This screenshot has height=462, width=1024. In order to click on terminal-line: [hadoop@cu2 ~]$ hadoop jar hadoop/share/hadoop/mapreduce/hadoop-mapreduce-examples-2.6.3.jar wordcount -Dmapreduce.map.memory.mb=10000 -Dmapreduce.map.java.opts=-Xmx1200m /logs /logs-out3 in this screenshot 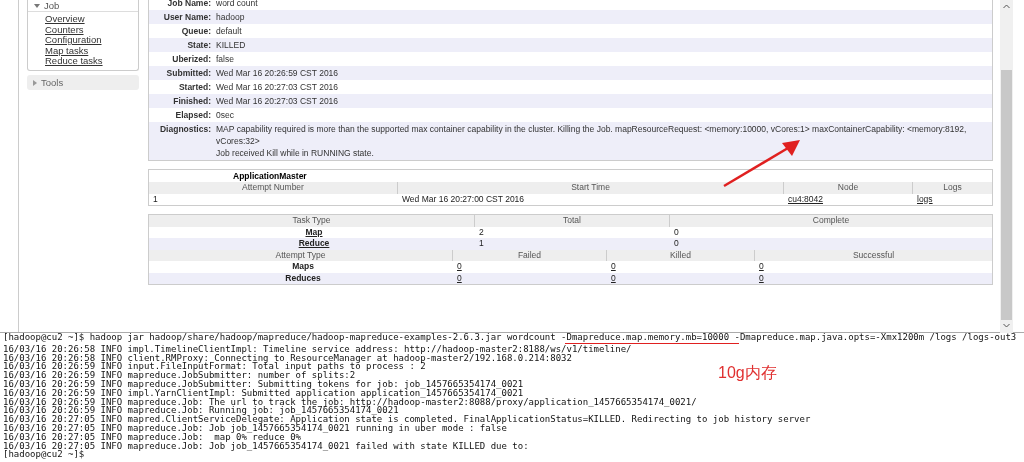, I will do `click(510, 337)`.